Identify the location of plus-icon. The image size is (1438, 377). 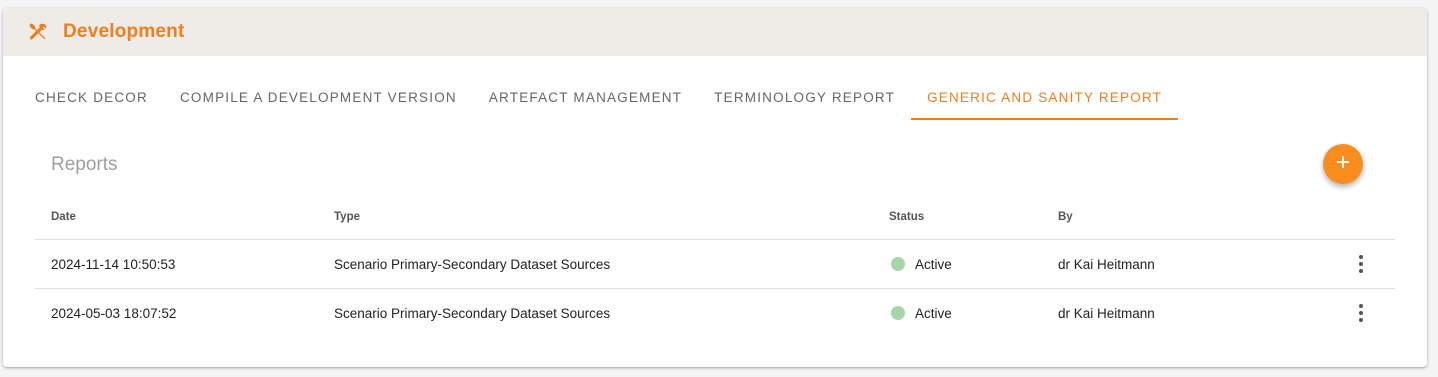
(1343, 164).